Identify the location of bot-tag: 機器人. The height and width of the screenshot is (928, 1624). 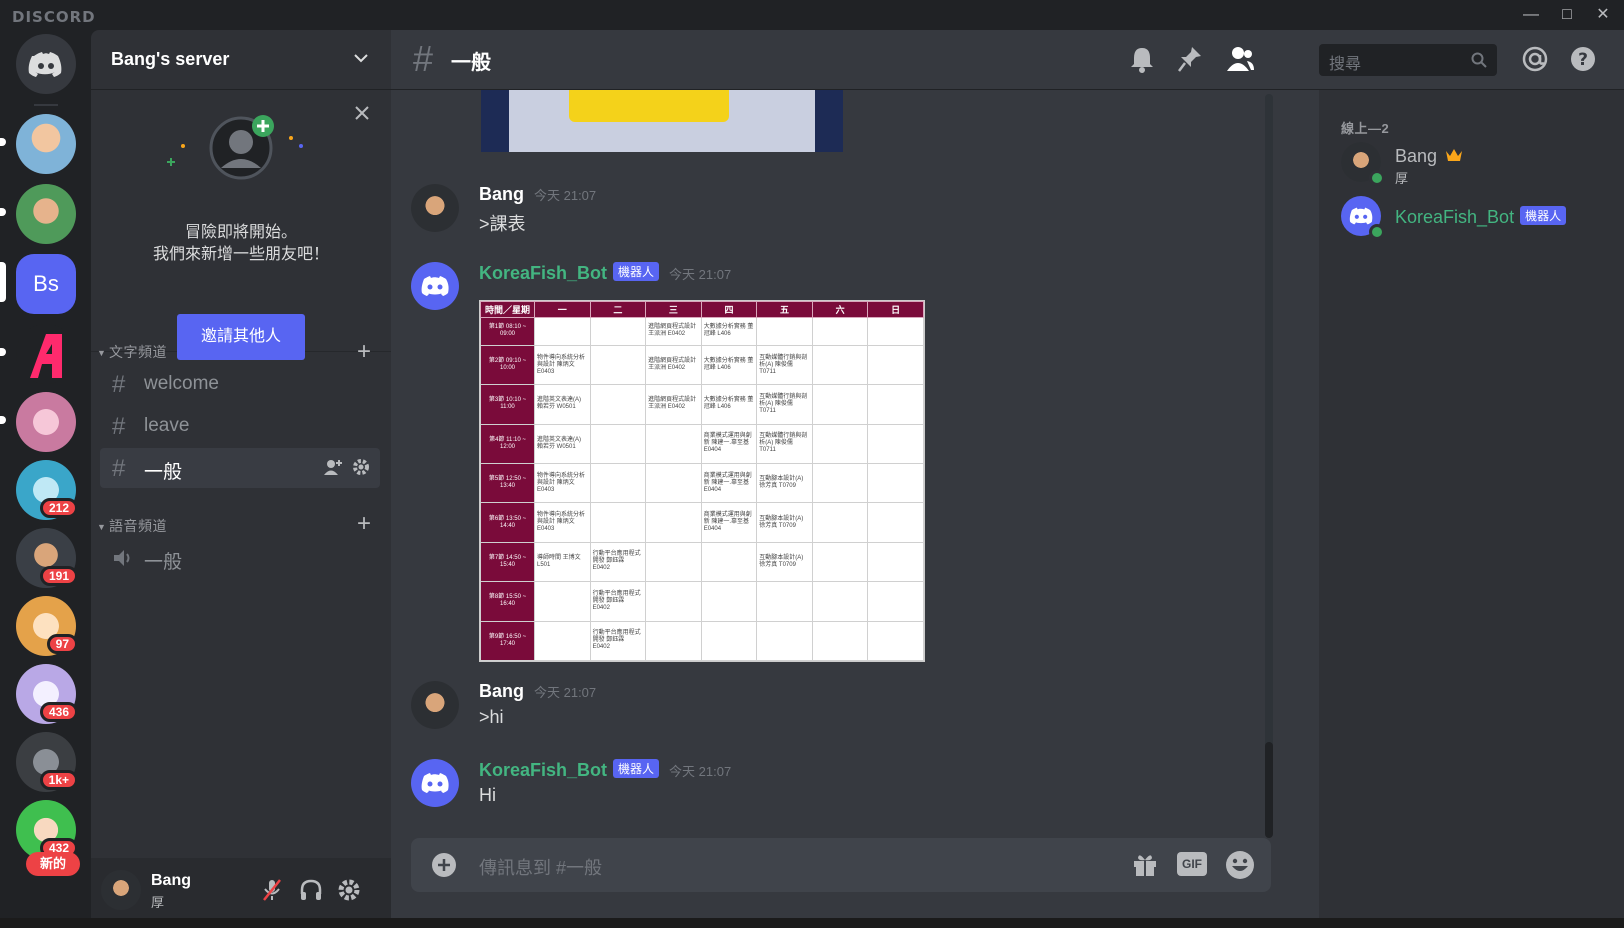
(1543, 215).